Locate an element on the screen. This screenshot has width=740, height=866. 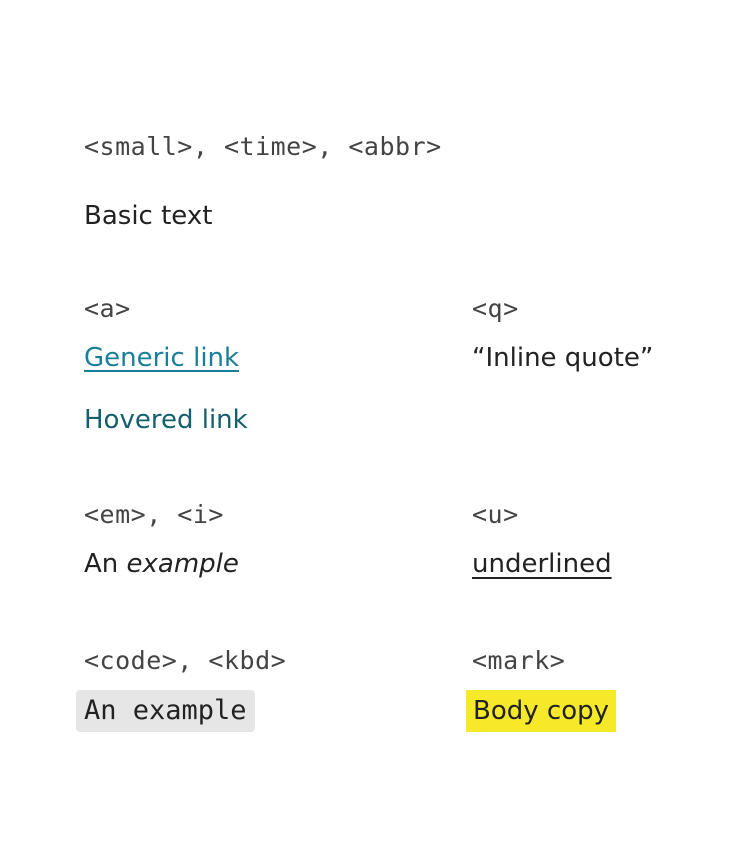
hovered-link: Hovered link is located at coordinates (166, 420).